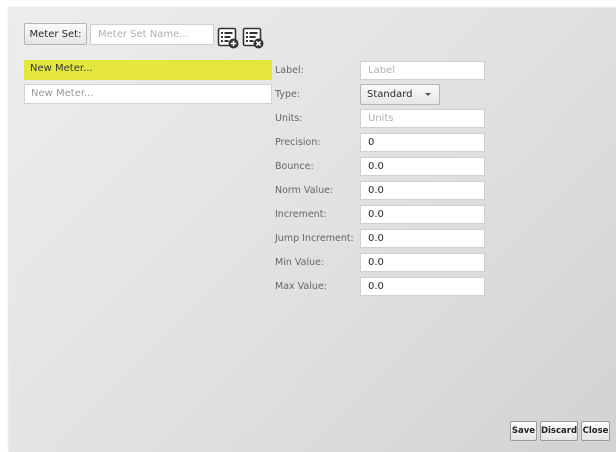 The height and width of the screenshot is (452, 616). What do you see at coordinates (300, 262) in the screenshot?
I see `min-value-field-label: Min Value:` at bounding box center [300, 262].